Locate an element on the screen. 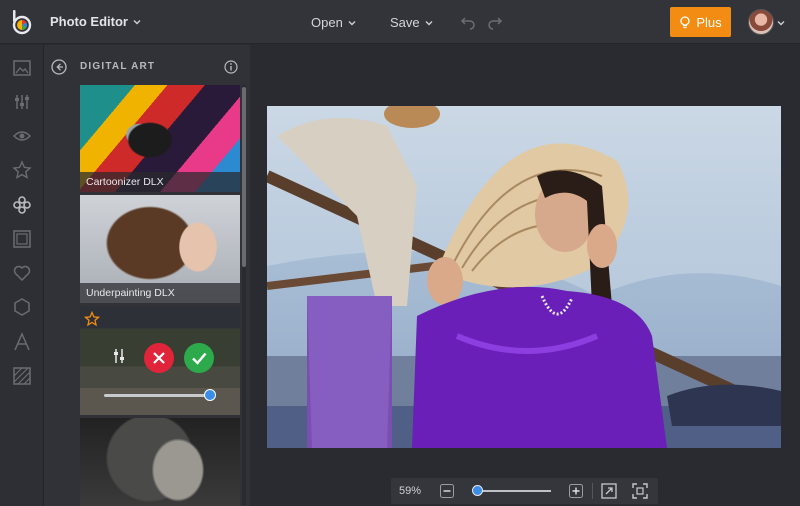  zoom-in-icon is located at coordinates (576, 491).